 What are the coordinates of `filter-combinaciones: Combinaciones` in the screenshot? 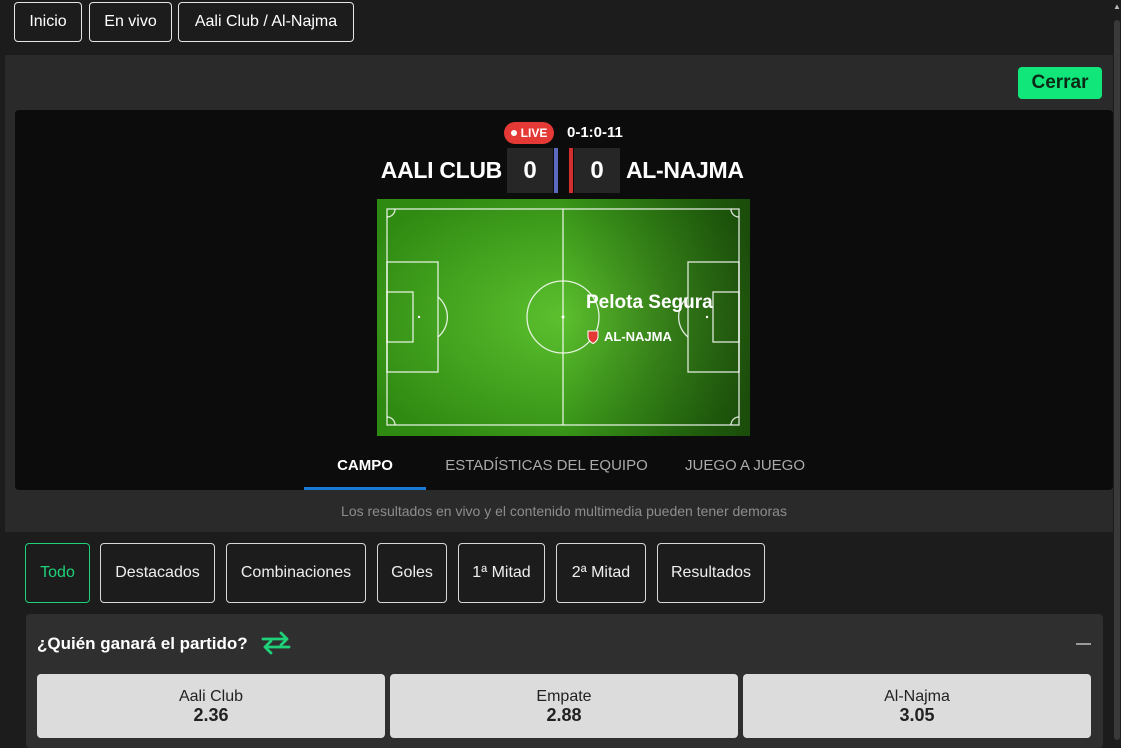 It's located at (296, 573).